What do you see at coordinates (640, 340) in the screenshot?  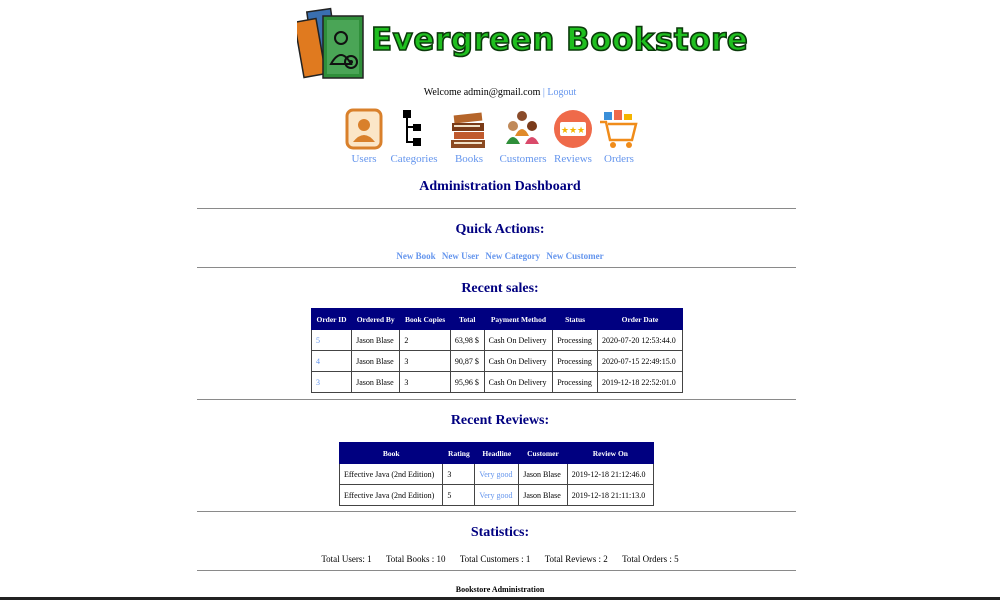 I see `table-cell: 2020-07-20 12:53:44.0` at bounding box center [640, 340].